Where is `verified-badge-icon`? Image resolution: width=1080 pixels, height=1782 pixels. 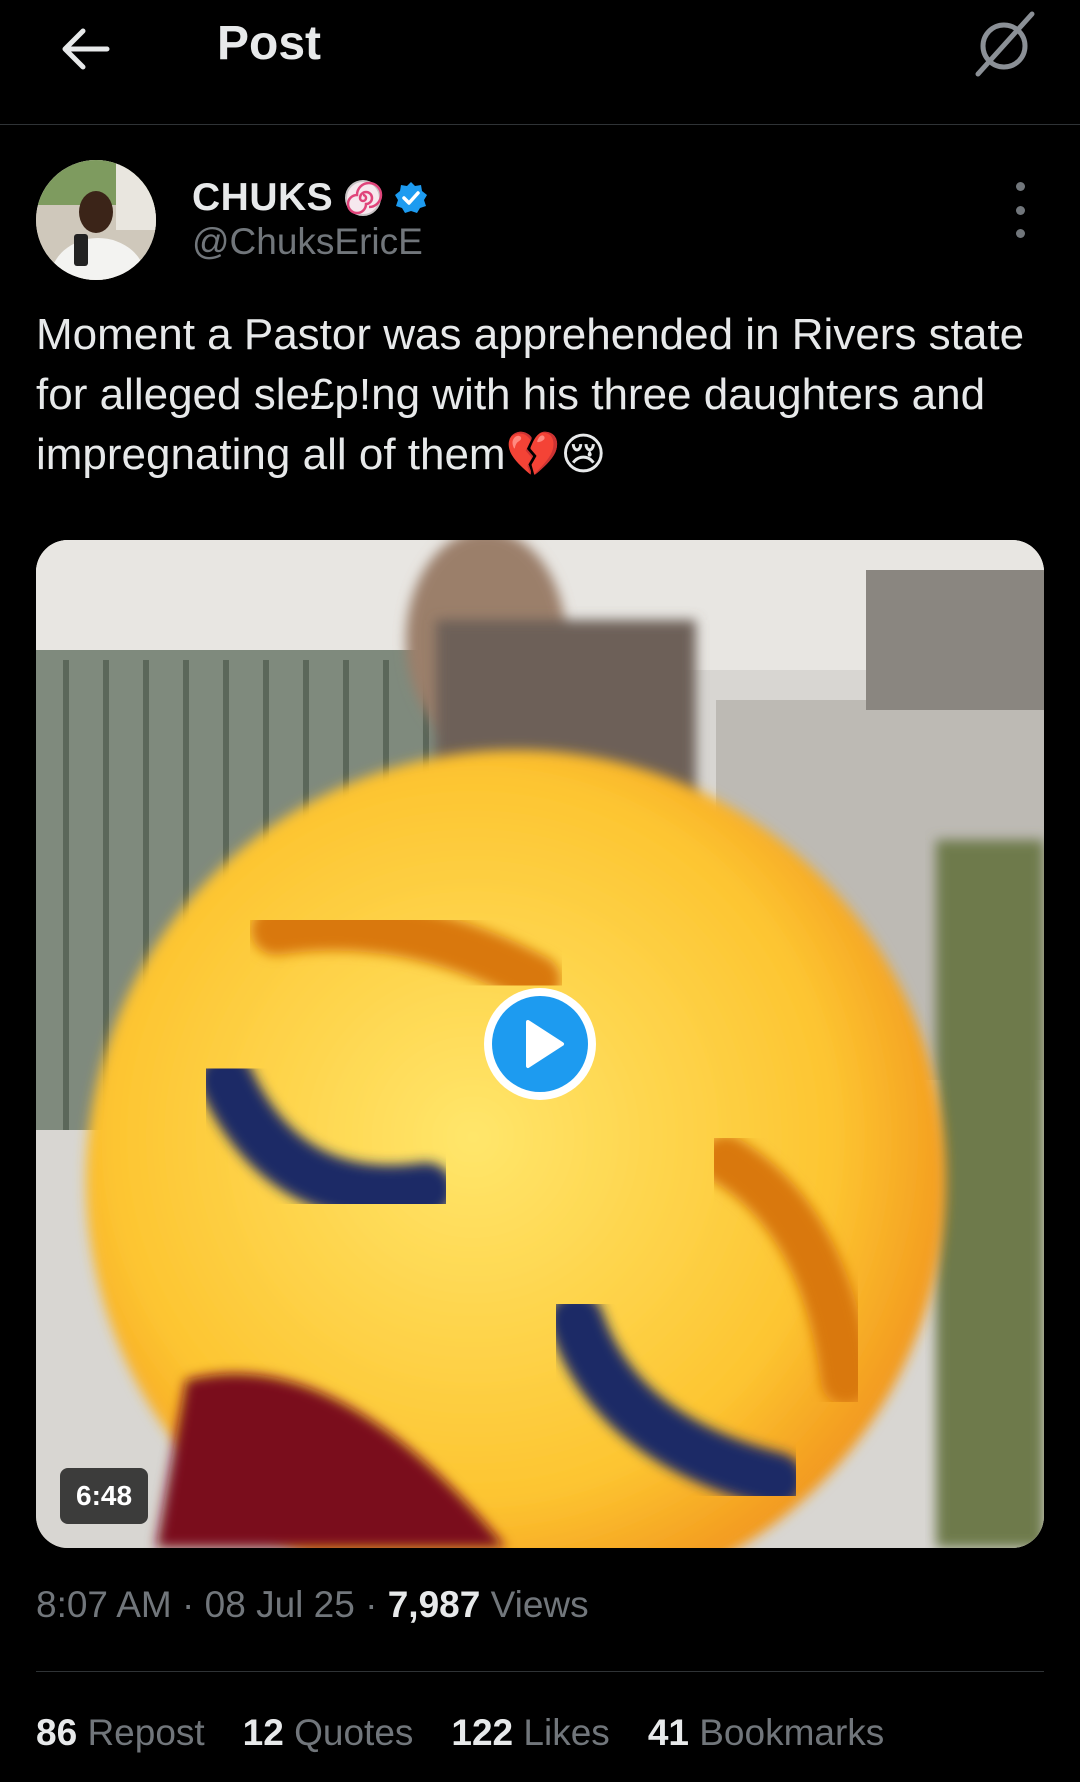
verified-badge-icon is located at coordinates (411, 197).